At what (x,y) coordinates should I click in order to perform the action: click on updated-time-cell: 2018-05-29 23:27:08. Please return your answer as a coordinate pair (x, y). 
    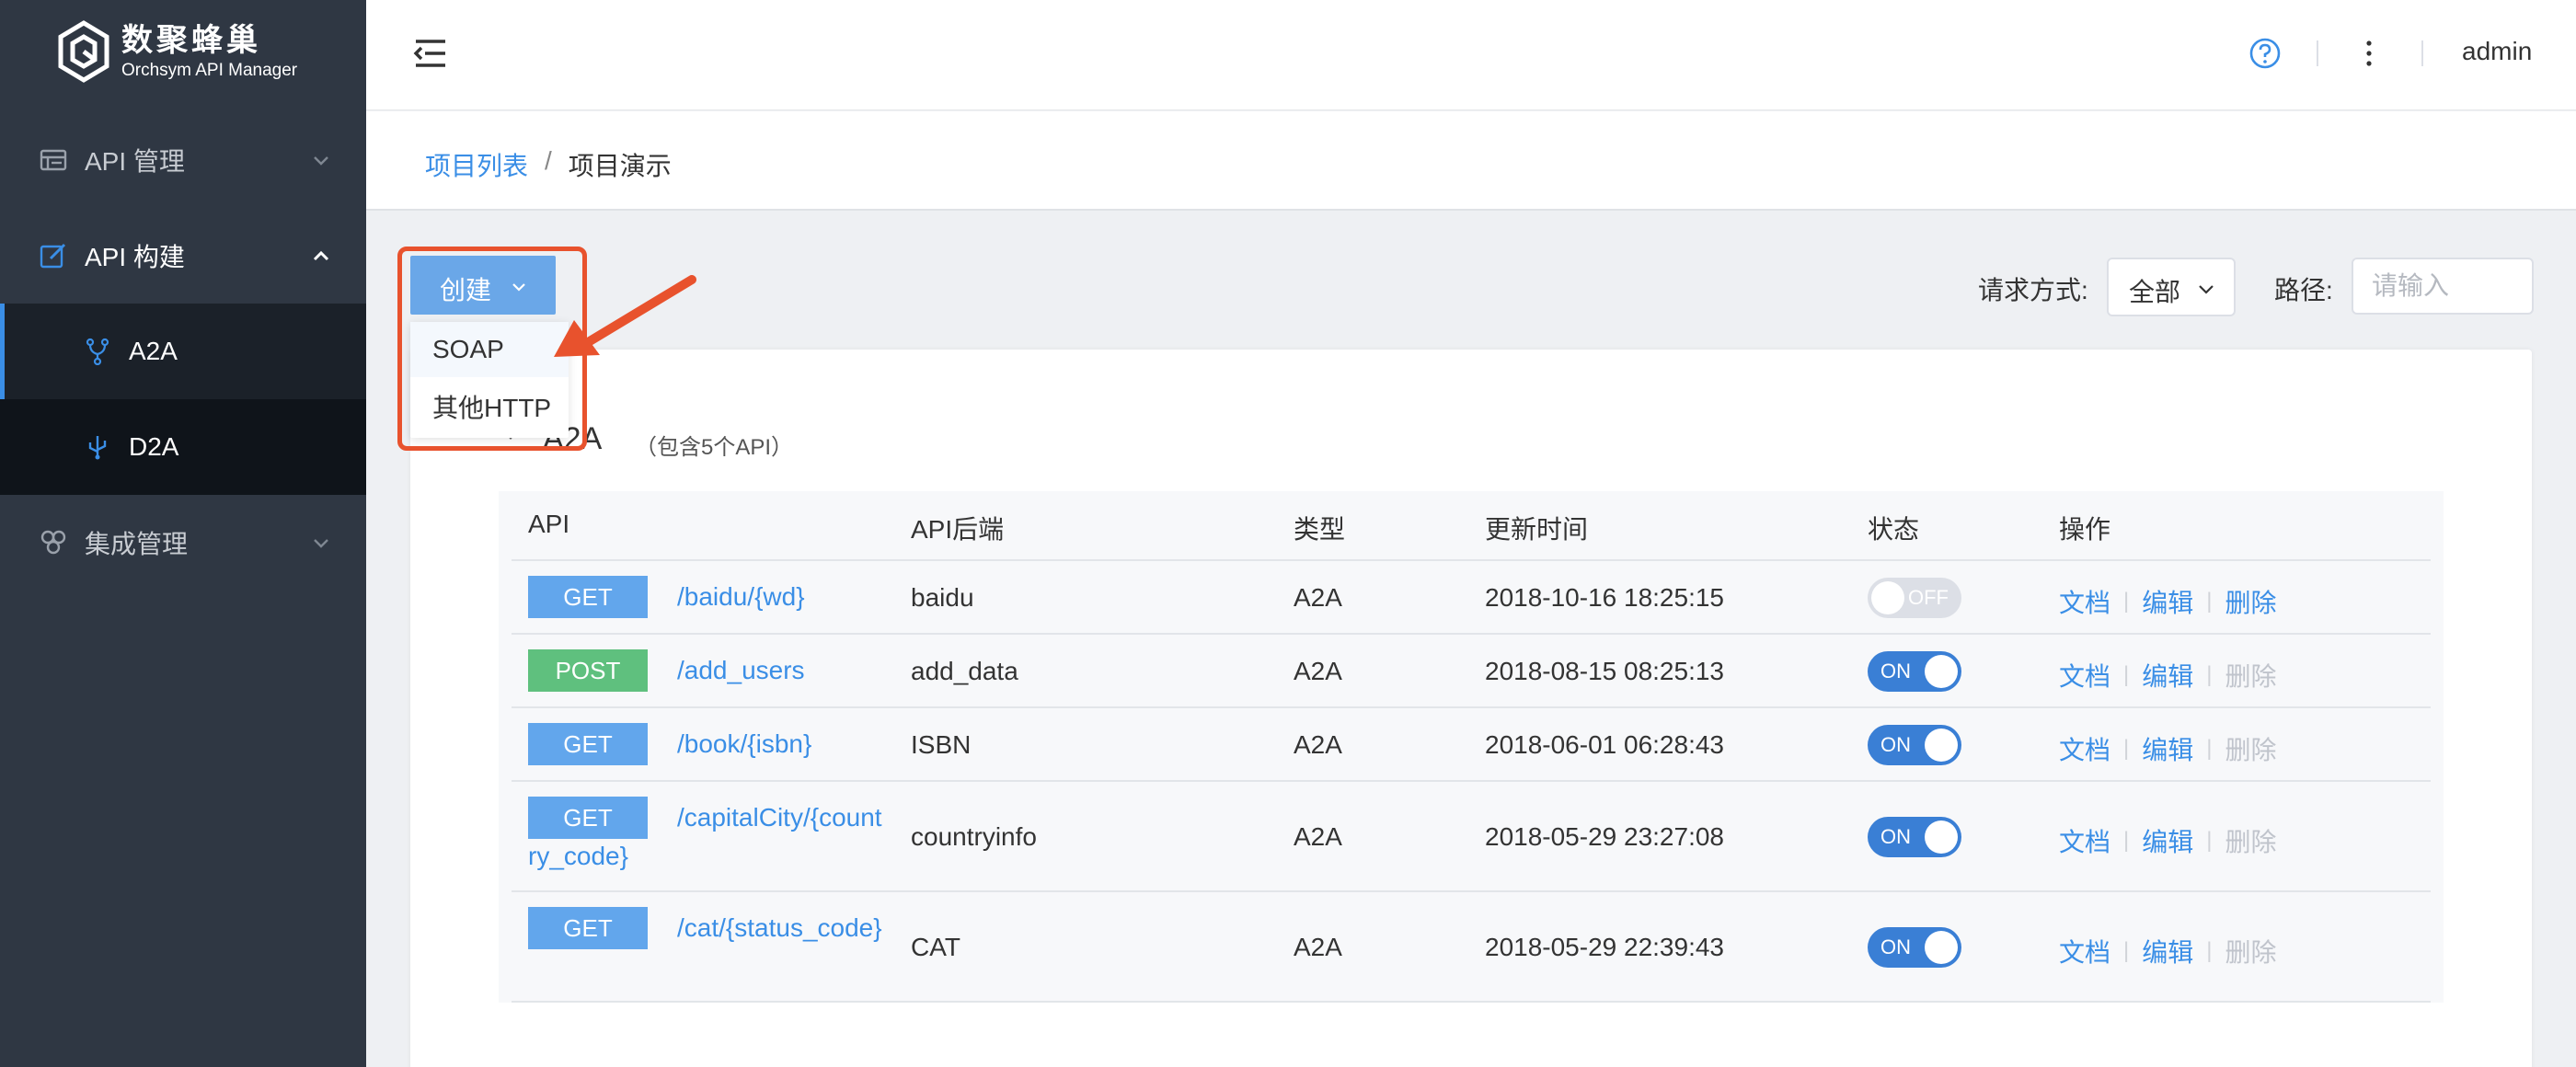
    Looking at the image, I should click on (1604, 836).